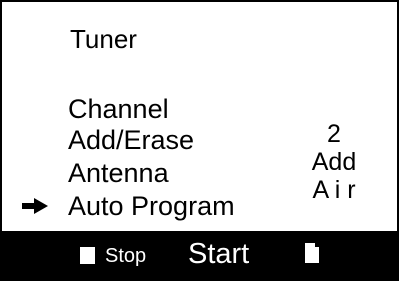 The height and width of the screenshot is (281, 399). What do you see at coordinates (118, 173) in the screenshot?
I see `menu-item-antenna: Antenna` at bounding box center [118, 173].